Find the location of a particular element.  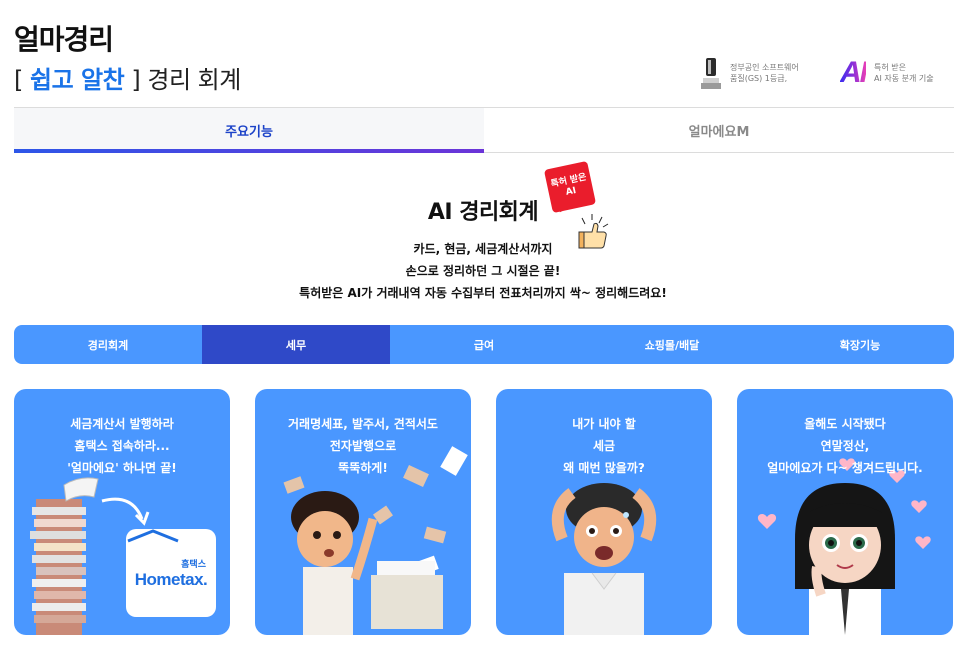

hometax-logo: 홈택스 Hometax. is located at coordinates (171, 573).